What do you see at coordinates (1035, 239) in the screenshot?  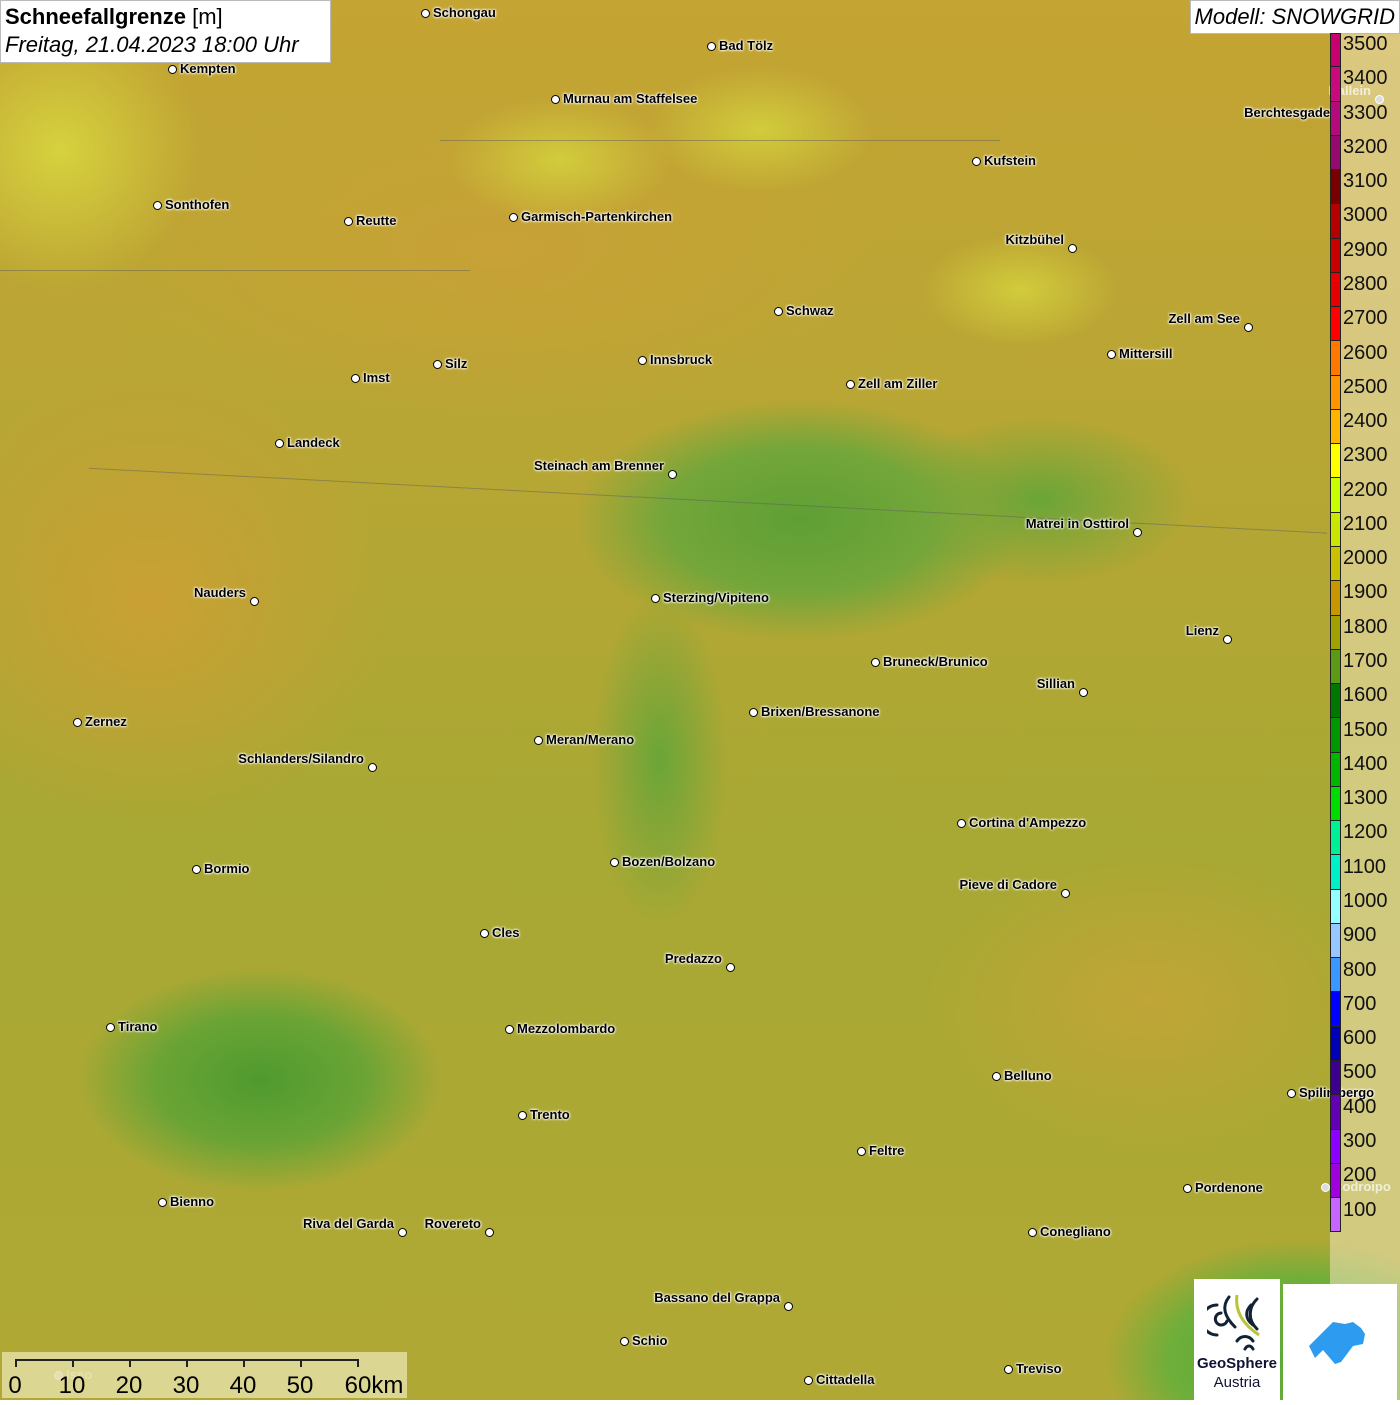 I see `city-name: Kitzbühel` at bounding box center [1035, 239].